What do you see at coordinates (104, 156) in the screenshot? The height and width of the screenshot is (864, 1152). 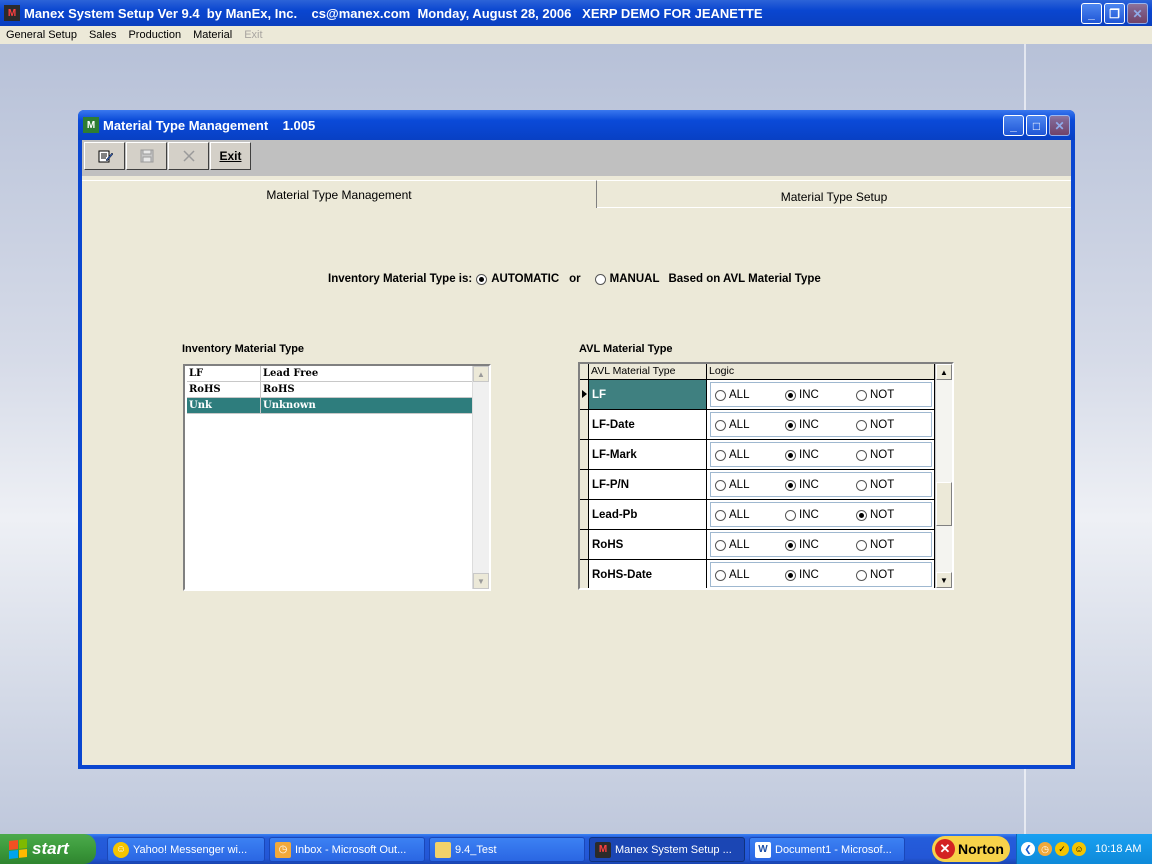 I see `edit-button` at bounding box center [104, 156].